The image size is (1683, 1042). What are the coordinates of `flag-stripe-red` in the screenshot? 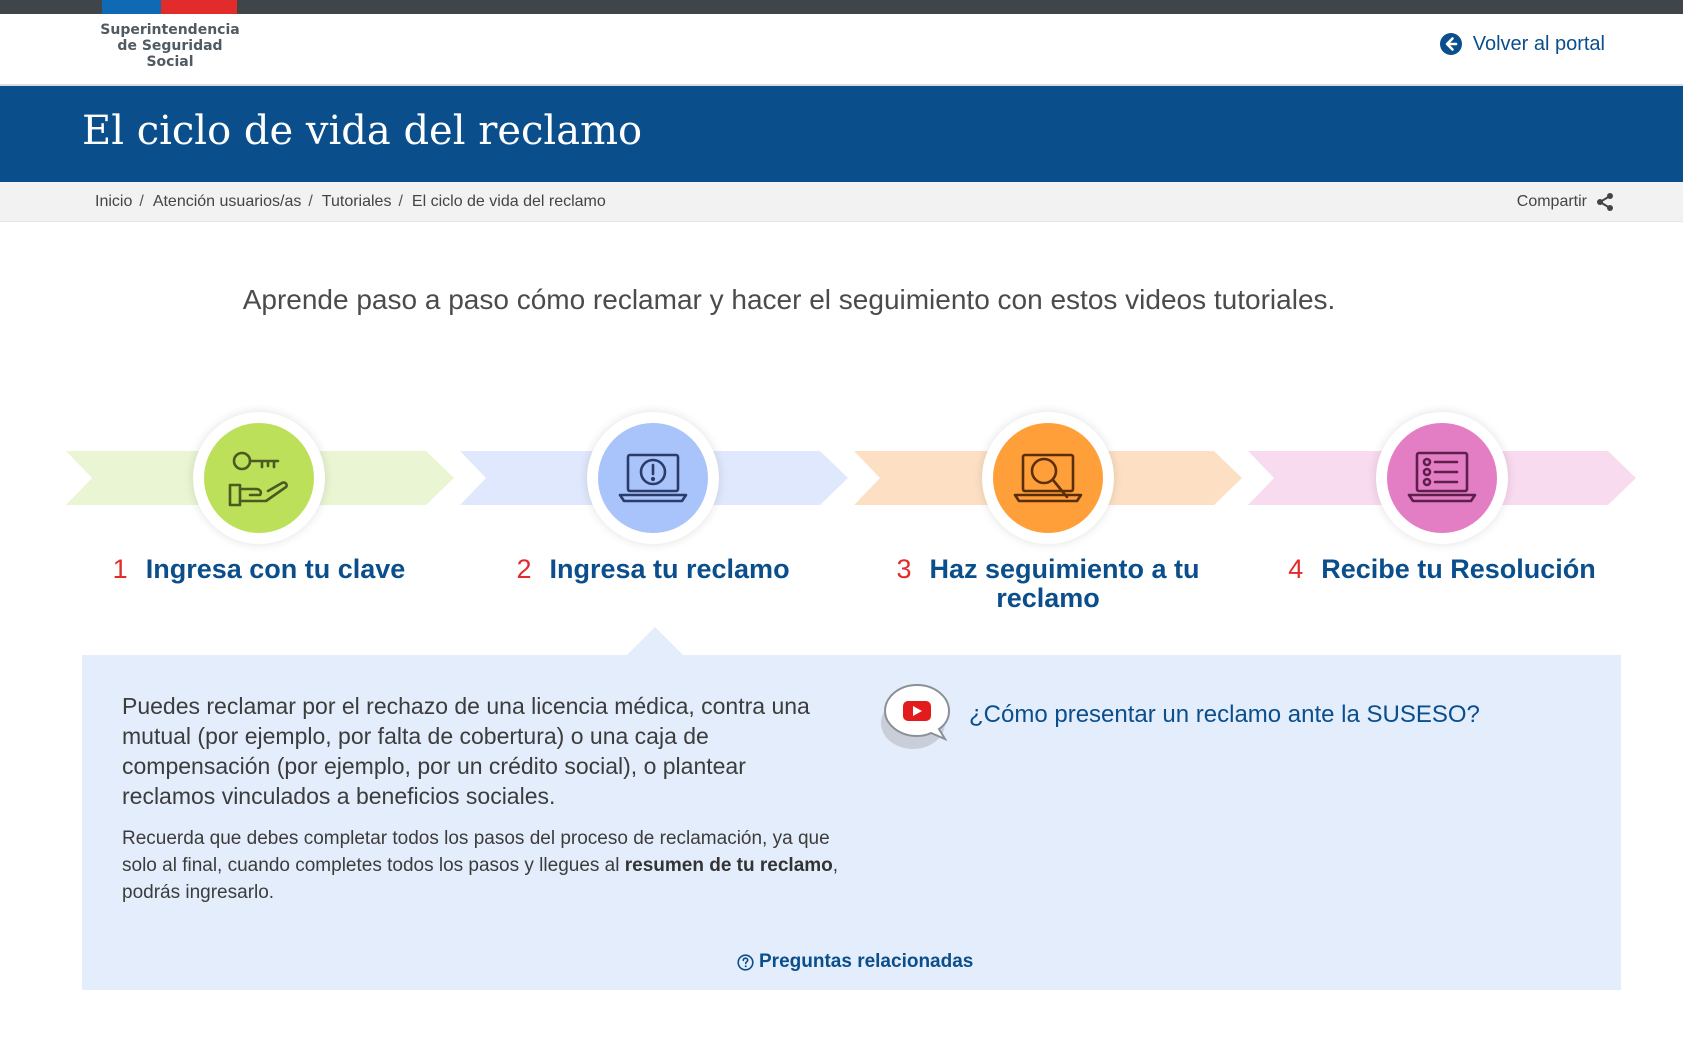 It's located at (199, 7).